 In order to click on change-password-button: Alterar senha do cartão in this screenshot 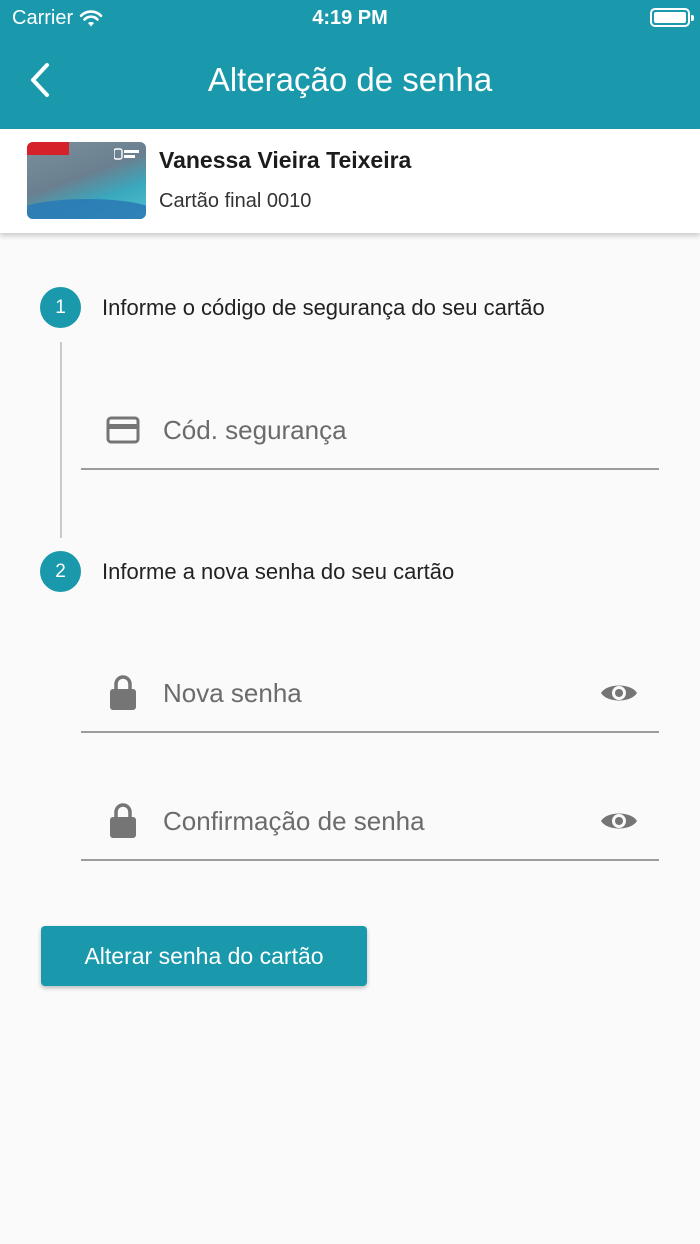, I will do `click(204, 956)`.